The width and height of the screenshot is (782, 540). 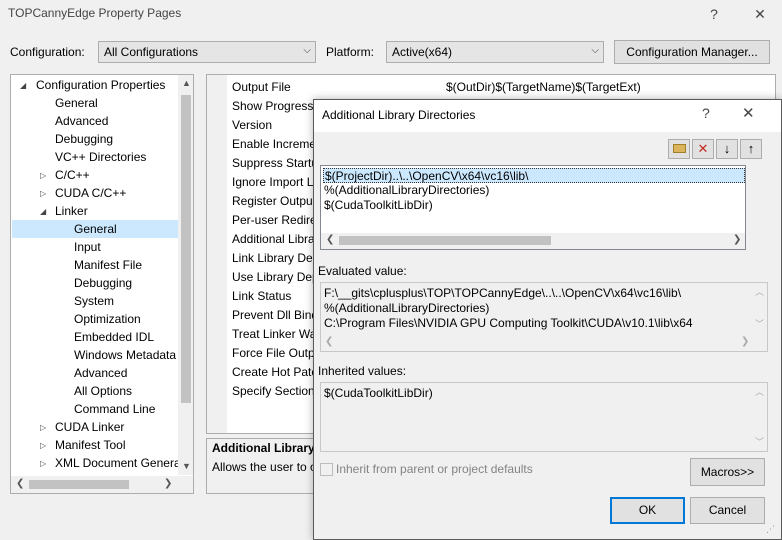 I want to click on grid-row-treat-linker-warning: Treat Linker Wa, so click(x=273, y=334).